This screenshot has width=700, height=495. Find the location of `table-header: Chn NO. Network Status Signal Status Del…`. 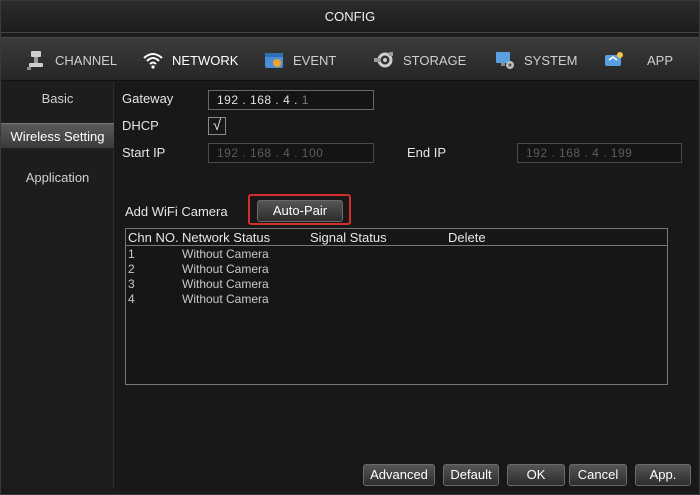

table-header: Chn NO. Network Status Signal Status Del… is located at coordinates (396, 237).